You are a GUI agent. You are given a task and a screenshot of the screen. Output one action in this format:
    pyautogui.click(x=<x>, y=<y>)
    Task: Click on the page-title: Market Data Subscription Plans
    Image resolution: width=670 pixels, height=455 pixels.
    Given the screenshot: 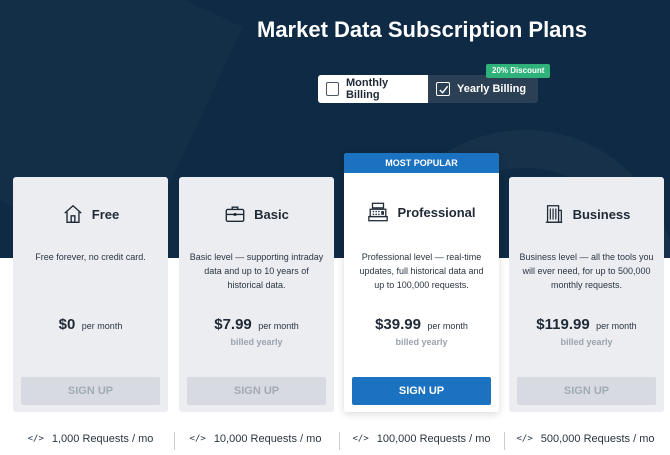 What is the action you would take?
    pyautogui.click(x=422, y=29)
    